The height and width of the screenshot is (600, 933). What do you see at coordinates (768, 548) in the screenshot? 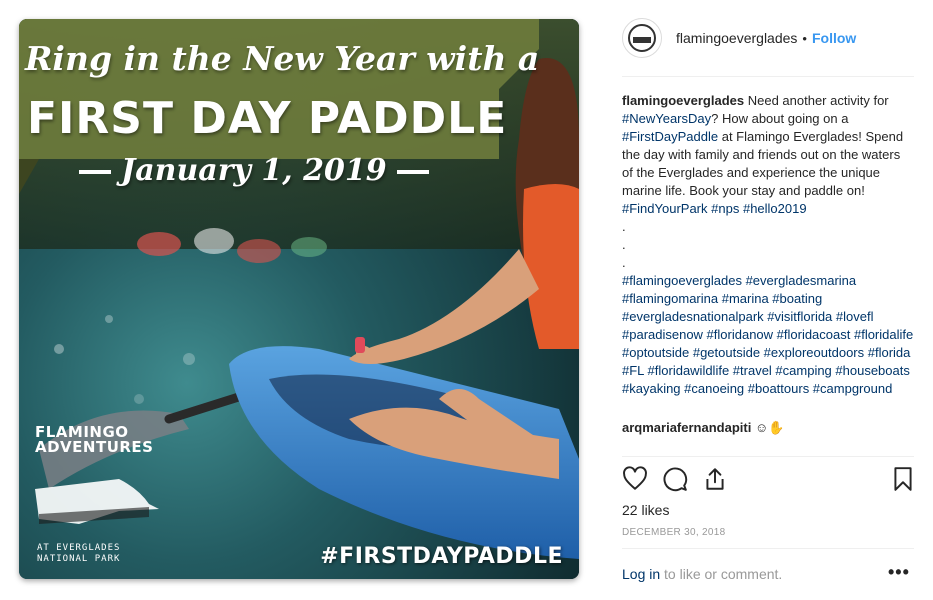
I see `footer-divider` at bounding box center [768, 548].